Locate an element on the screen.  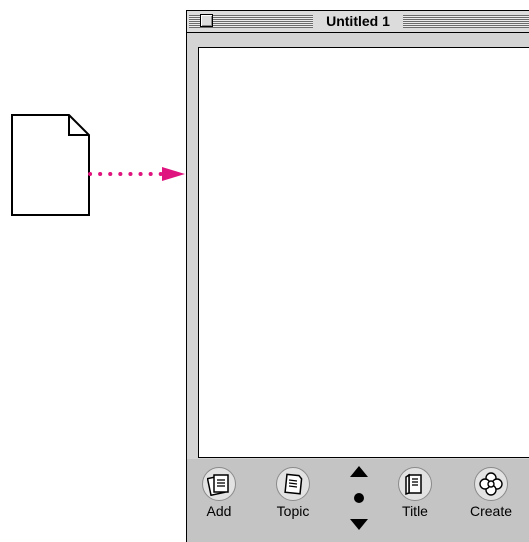
window-title: Untitled 1 is located at coordinates (358, 21).